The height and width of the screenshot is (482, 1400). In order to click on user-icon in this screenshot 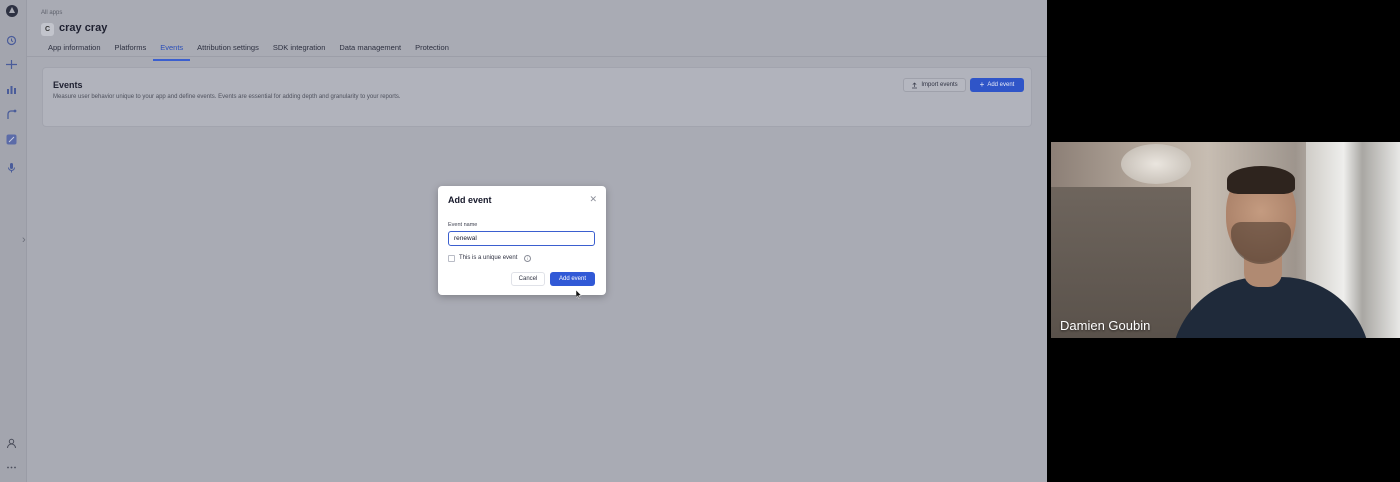, I will do `click(11, 443)`.